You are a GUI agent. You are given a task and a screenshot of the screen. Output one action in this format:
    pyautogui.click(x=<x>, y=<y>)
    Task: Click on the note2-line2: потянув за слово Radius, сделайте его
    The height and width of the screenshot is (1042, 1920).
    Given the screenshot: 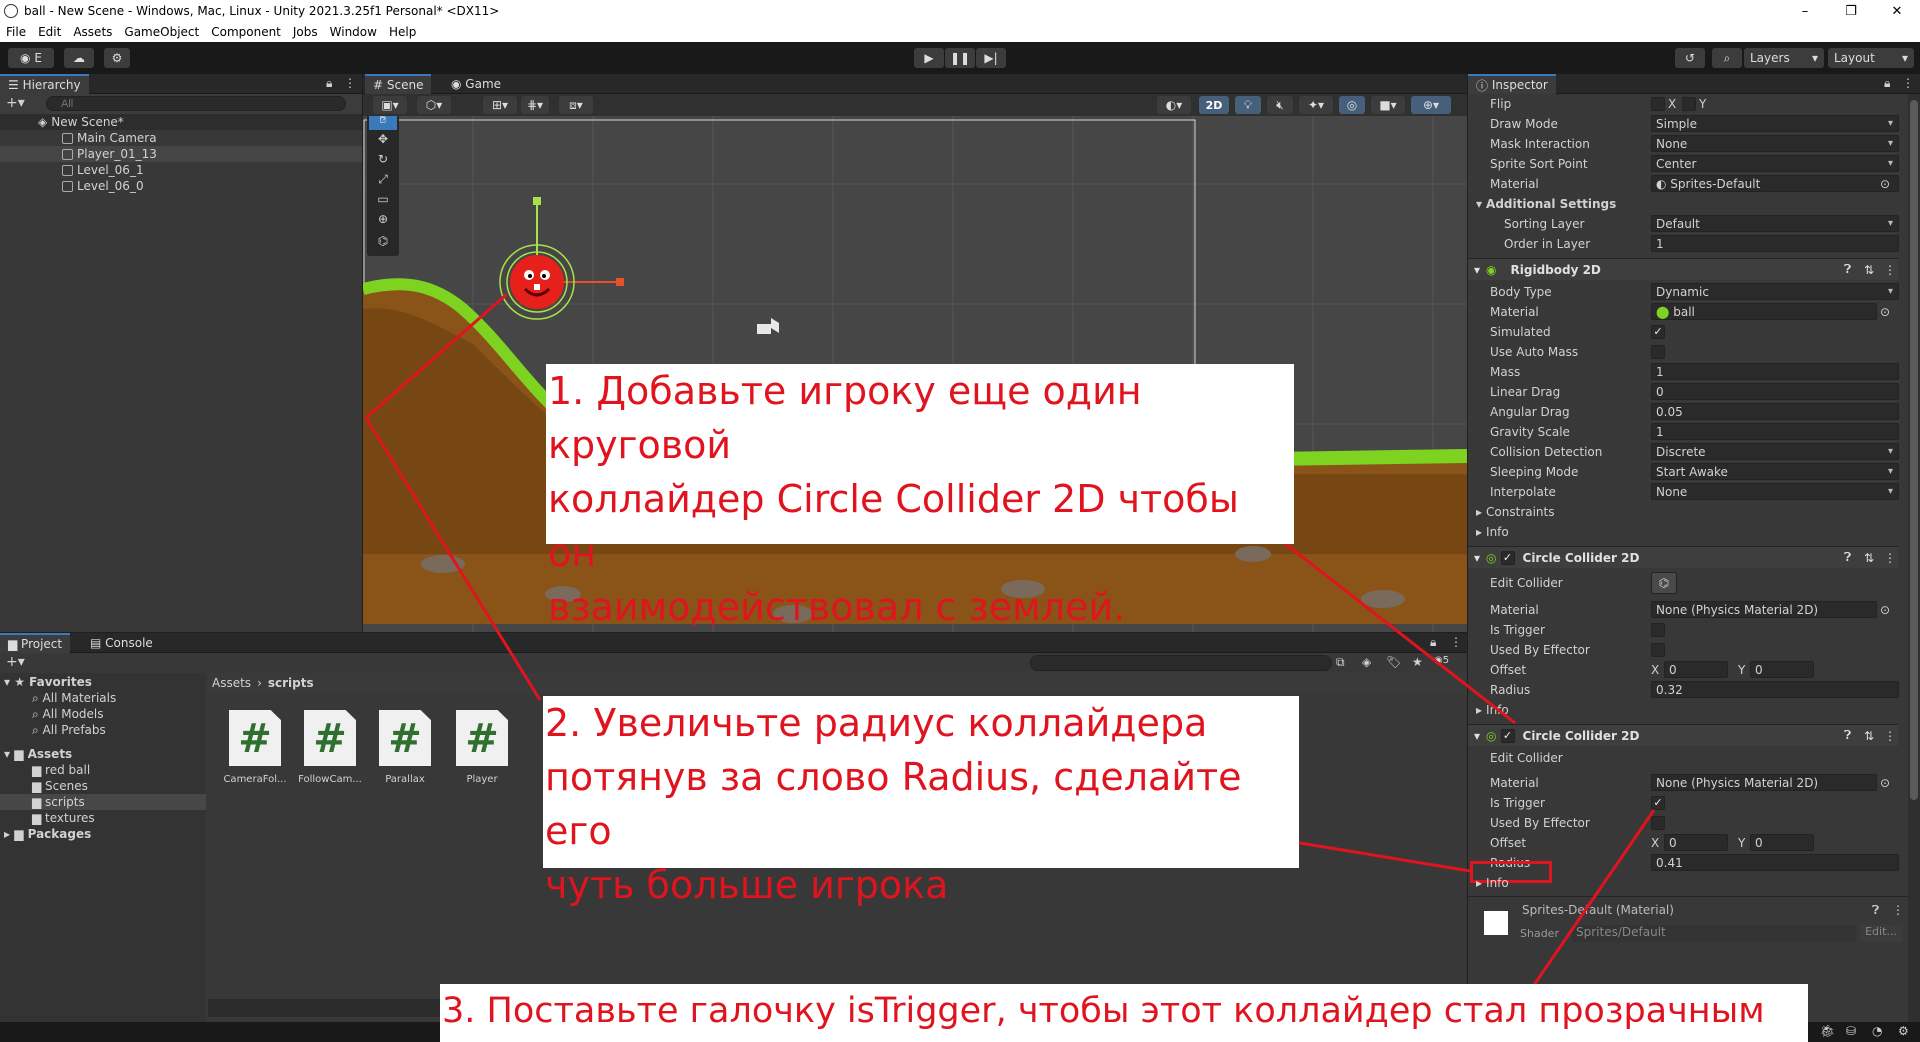 What is the action you would take?
    pyautogui.click(x=893, y=804)
    